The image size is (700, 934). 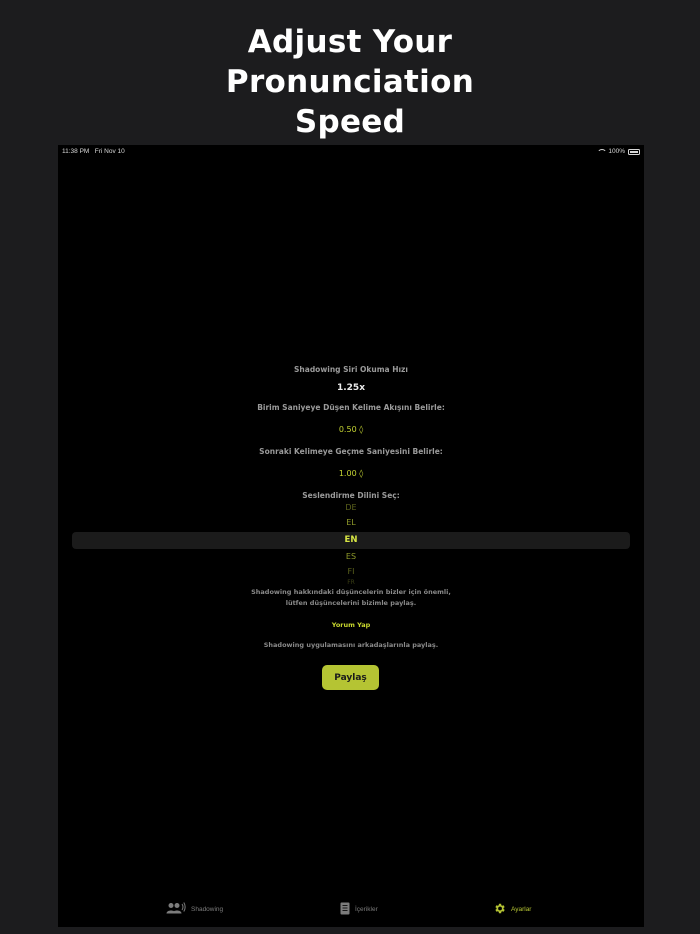 What do you see at coordinates (602, 151) in the screenshot?
I see `wifi-icon` at bounding box center [602, 151].